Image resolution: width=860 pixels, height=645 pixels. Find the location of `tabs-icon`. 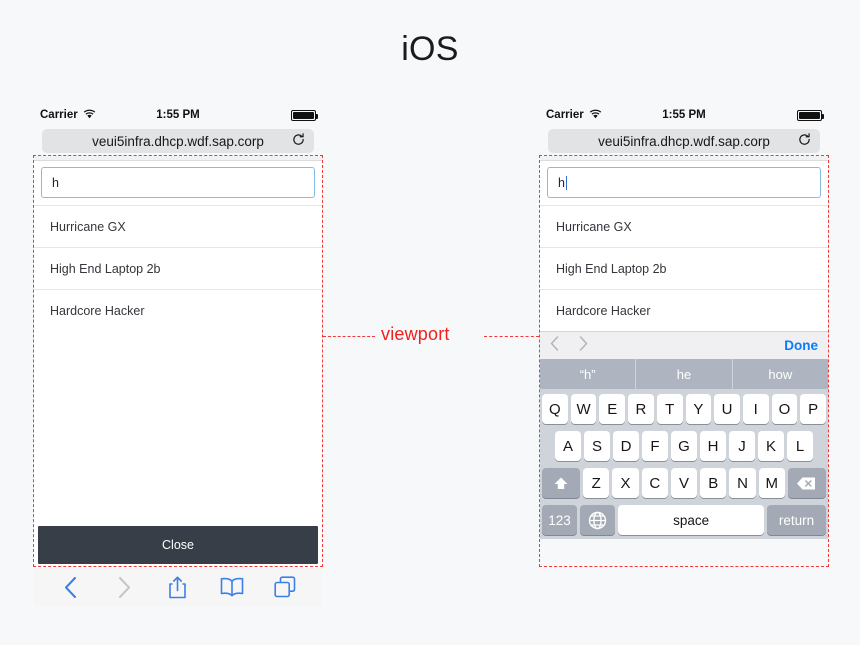

tabs-icon is located at coordinates (285, 587).